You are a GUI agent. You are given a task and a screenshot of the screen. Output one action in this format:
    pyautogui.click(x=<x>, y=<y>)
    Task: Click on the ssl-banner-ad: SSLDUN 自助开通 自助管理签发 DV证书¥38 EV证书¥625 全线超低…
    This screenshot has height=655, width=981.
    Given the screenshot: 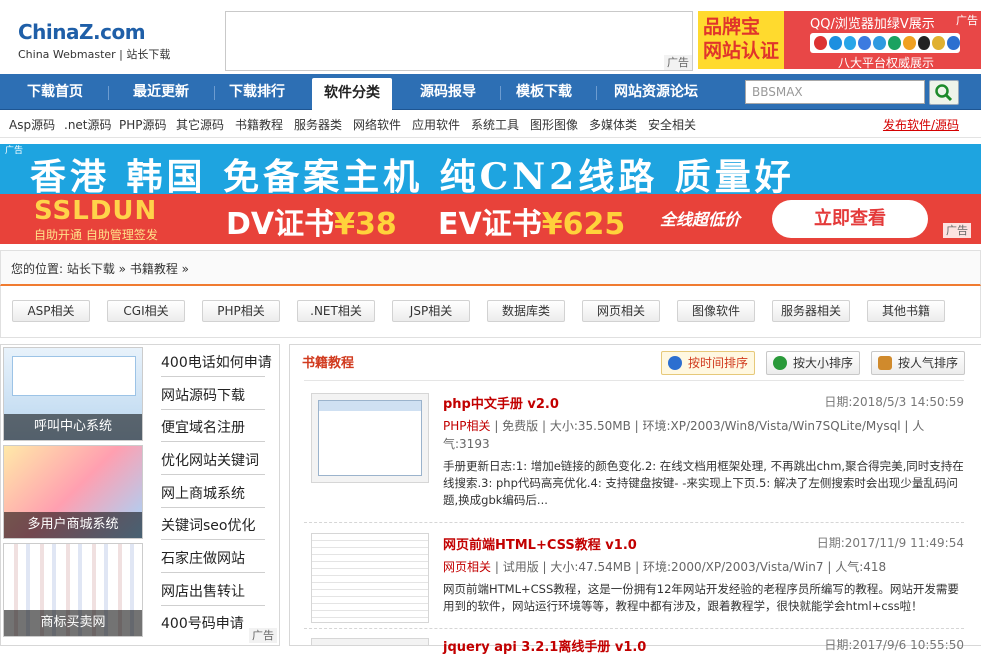 What is the action you would take?
    pyautogui.click(x=490, y=219)
    